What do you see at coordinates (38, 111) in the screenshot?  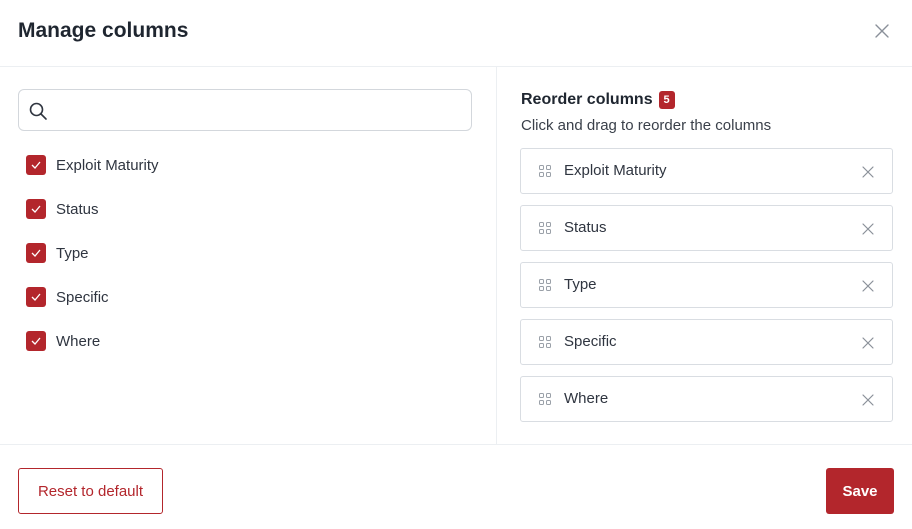 I see `search-icon` at bounding box center [38, 111].